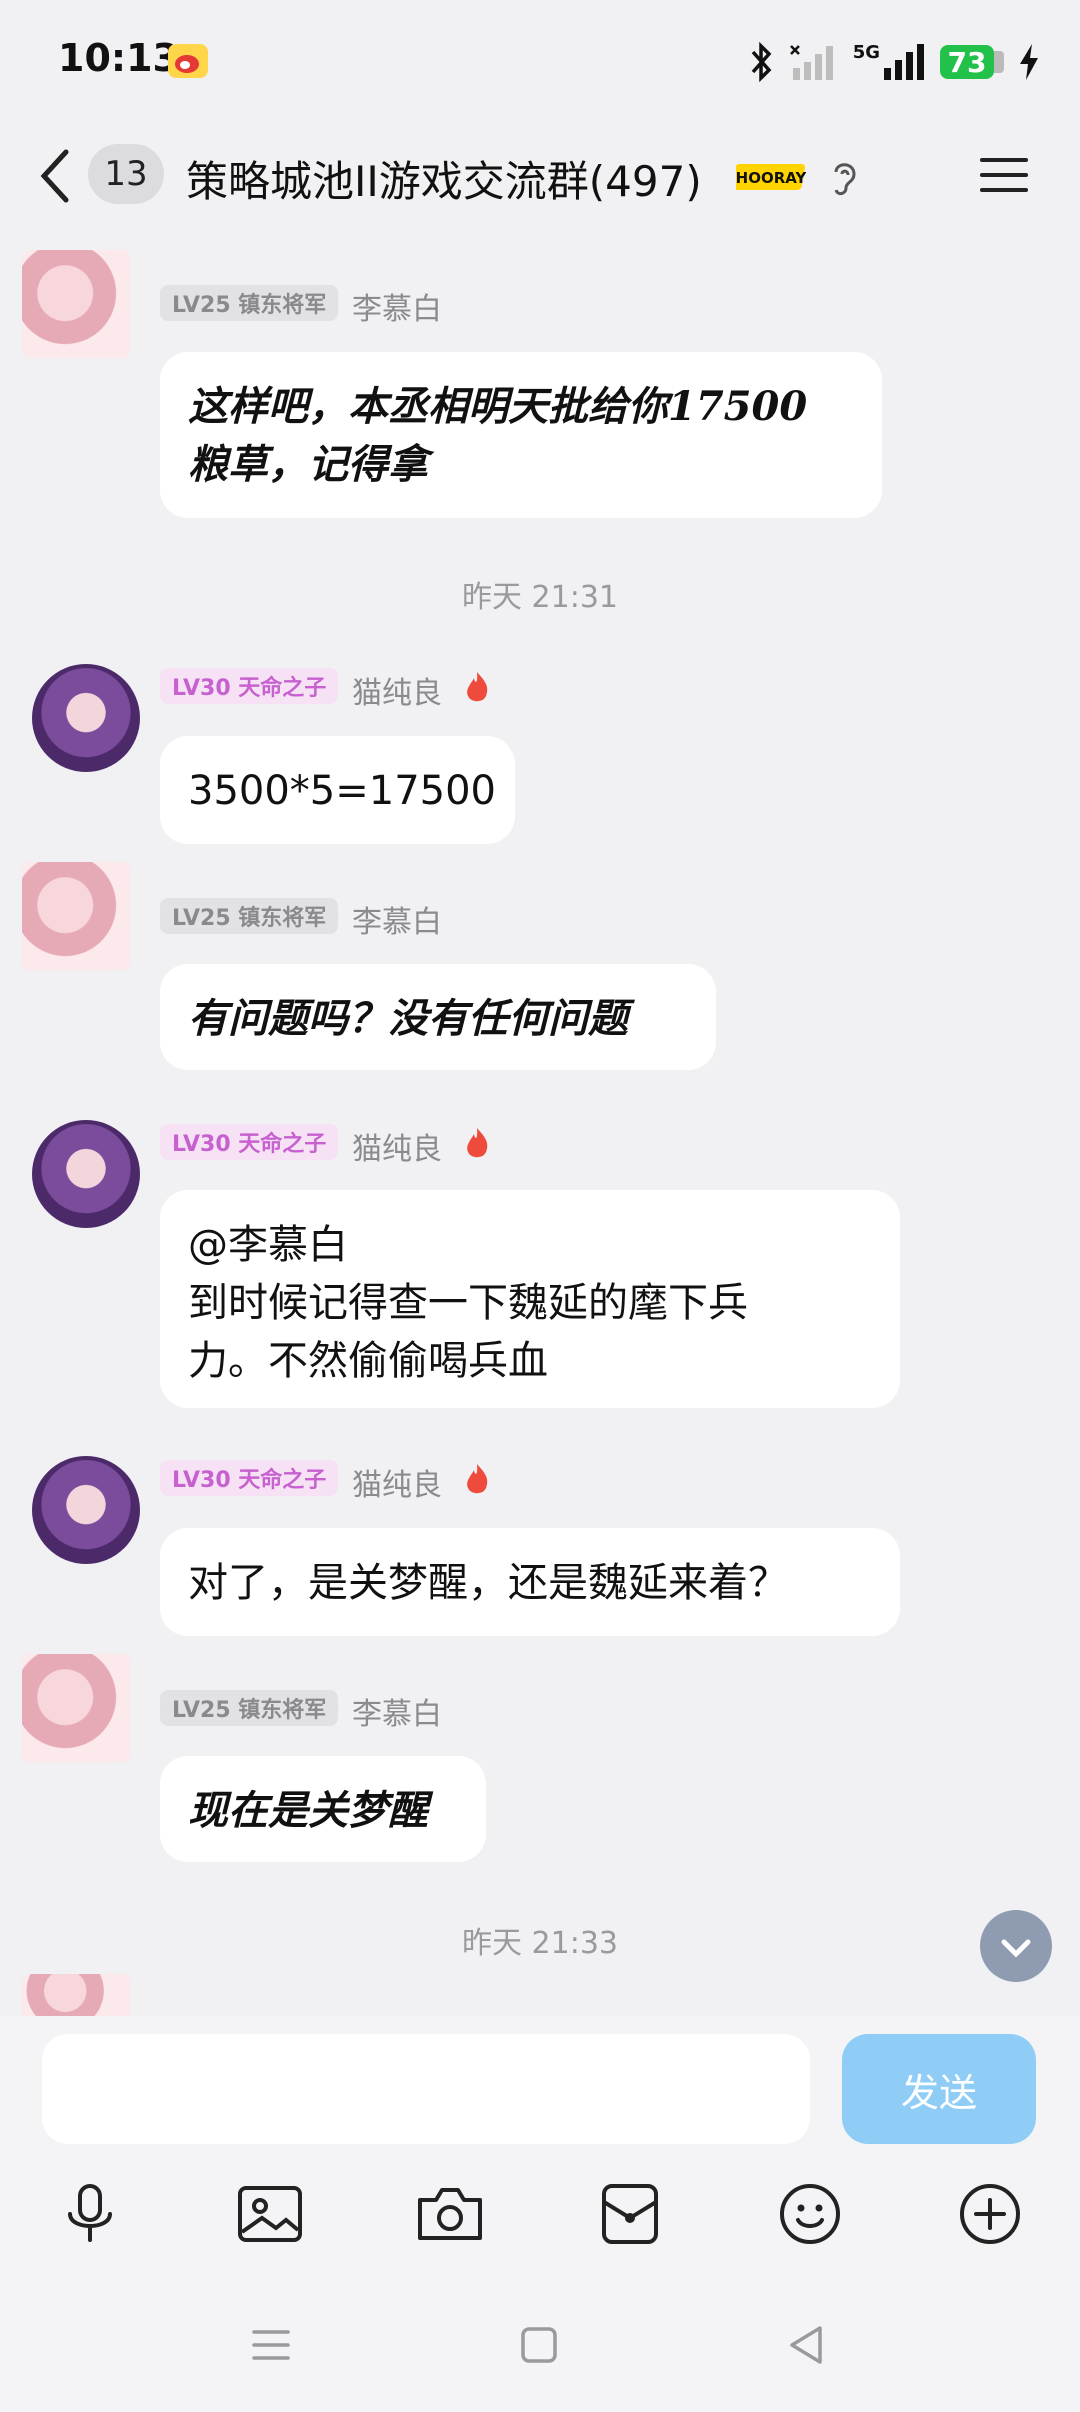 This screenshot has height=2412, width=1080. I want to click on plus-icon, so click(990, 2214).